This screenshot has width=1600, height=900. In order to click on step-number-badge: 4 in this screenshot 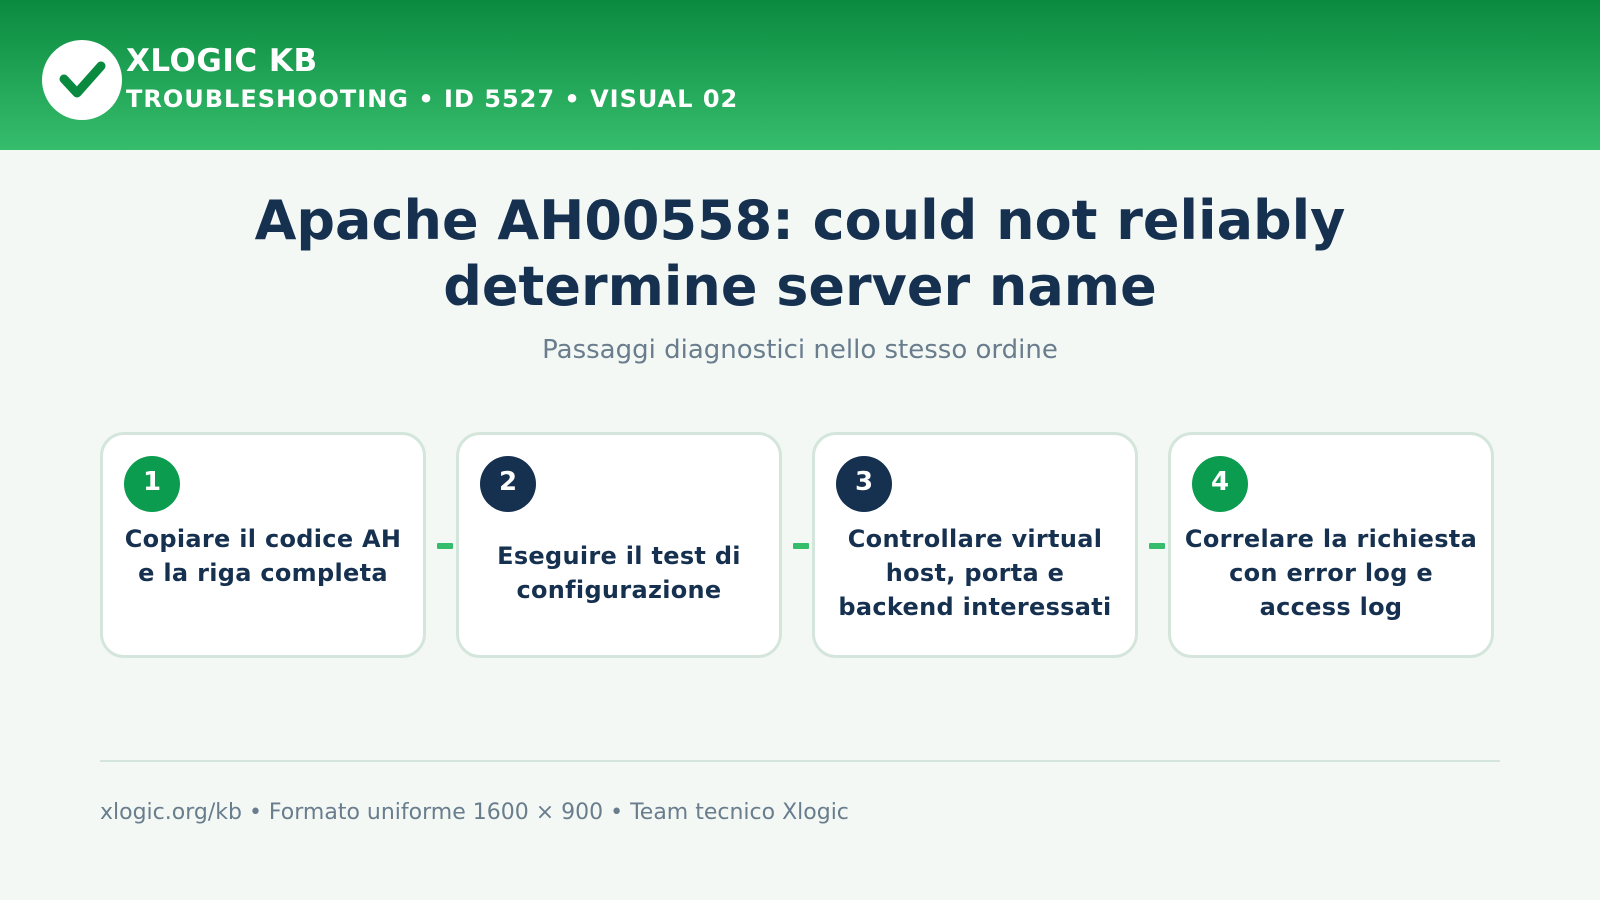, I will do `click(1220, 484)`.